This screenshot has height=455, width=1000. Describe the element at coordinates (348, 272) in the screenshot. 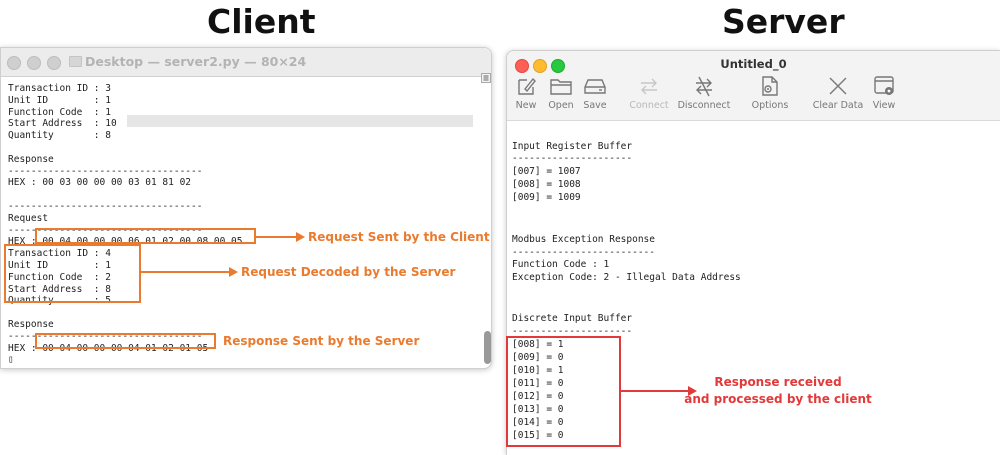

I see `request-decoded-label: Request Decoded by the Server` at that location.